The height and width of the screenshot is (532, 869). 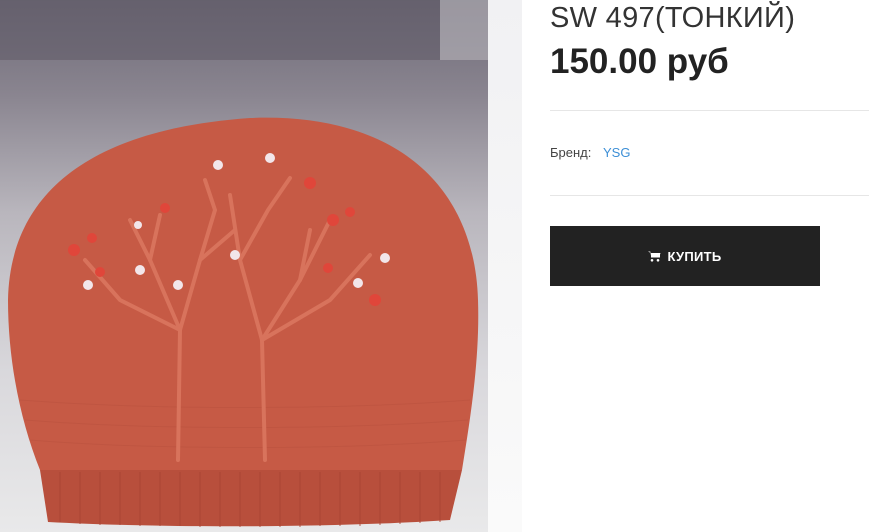 I want to click on brand-label: Бренд:, so click(x=571, y=152).